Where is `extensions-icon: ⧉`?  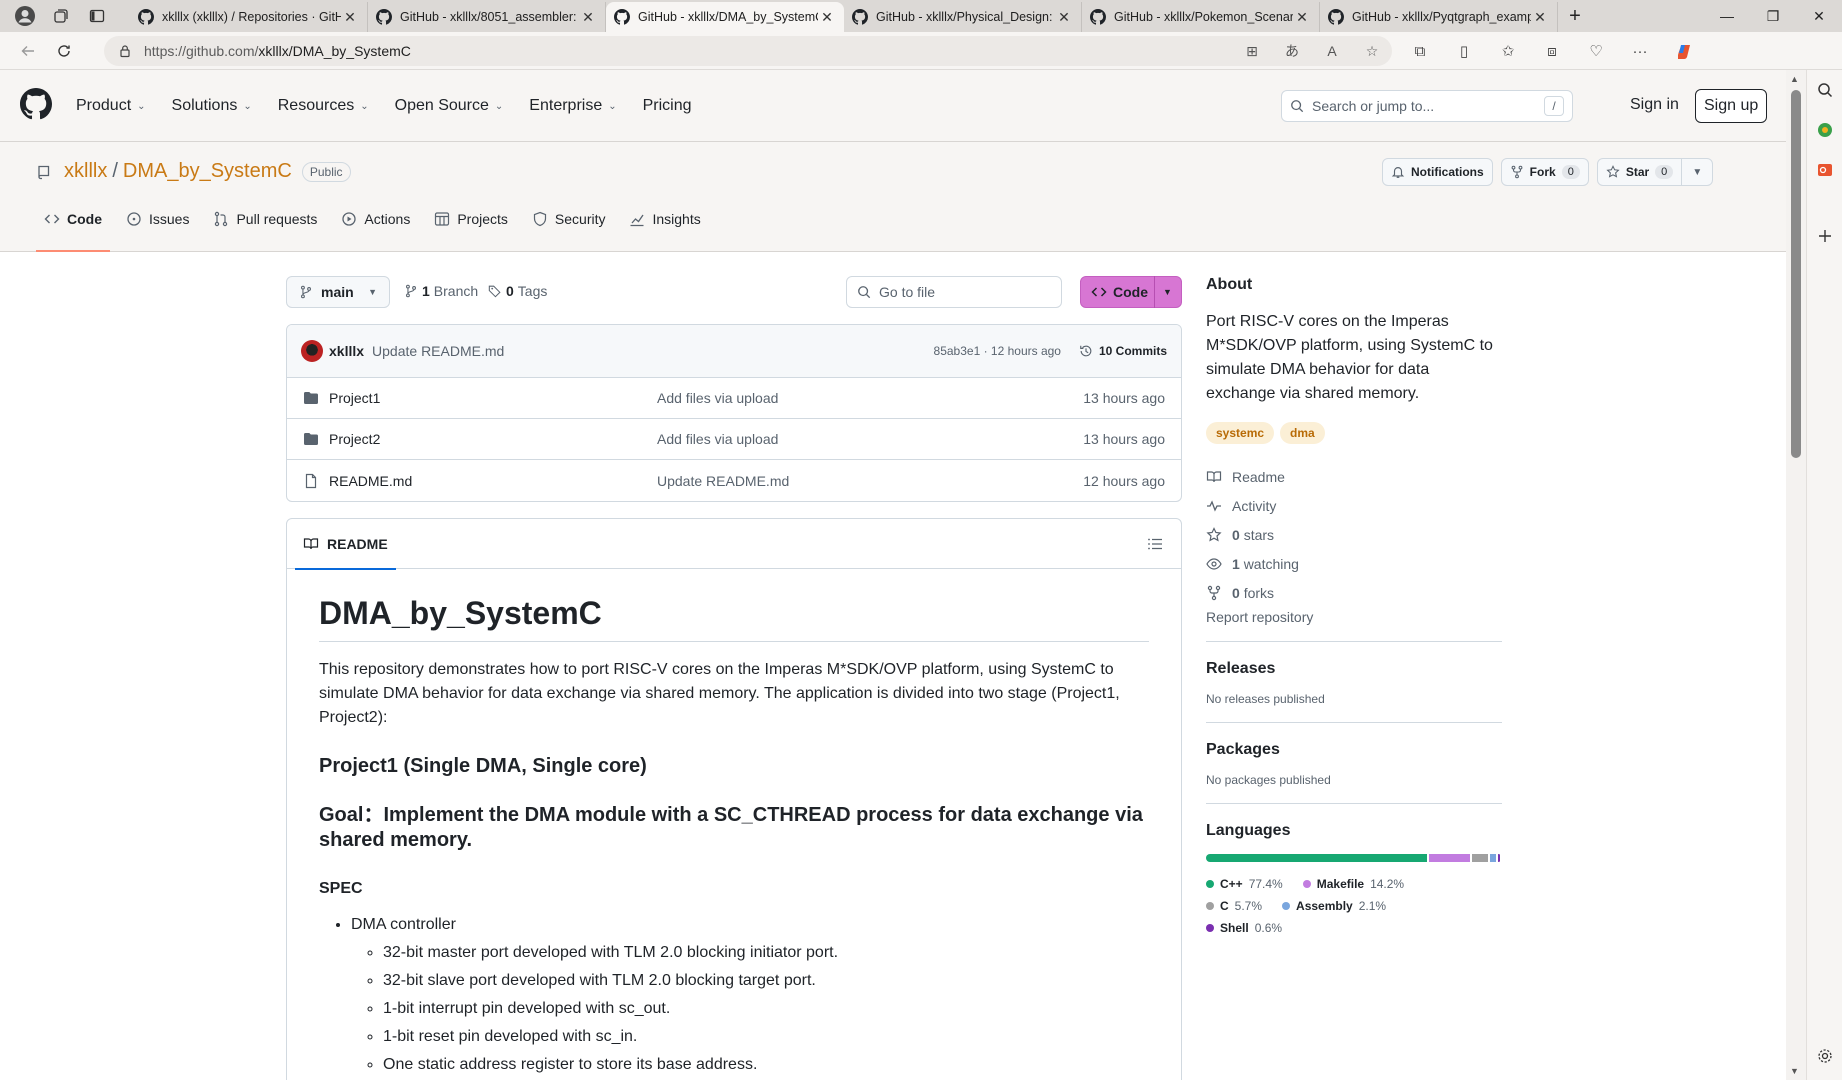 extensions-icon: ⧉ is located at coordinates (1420, 51).